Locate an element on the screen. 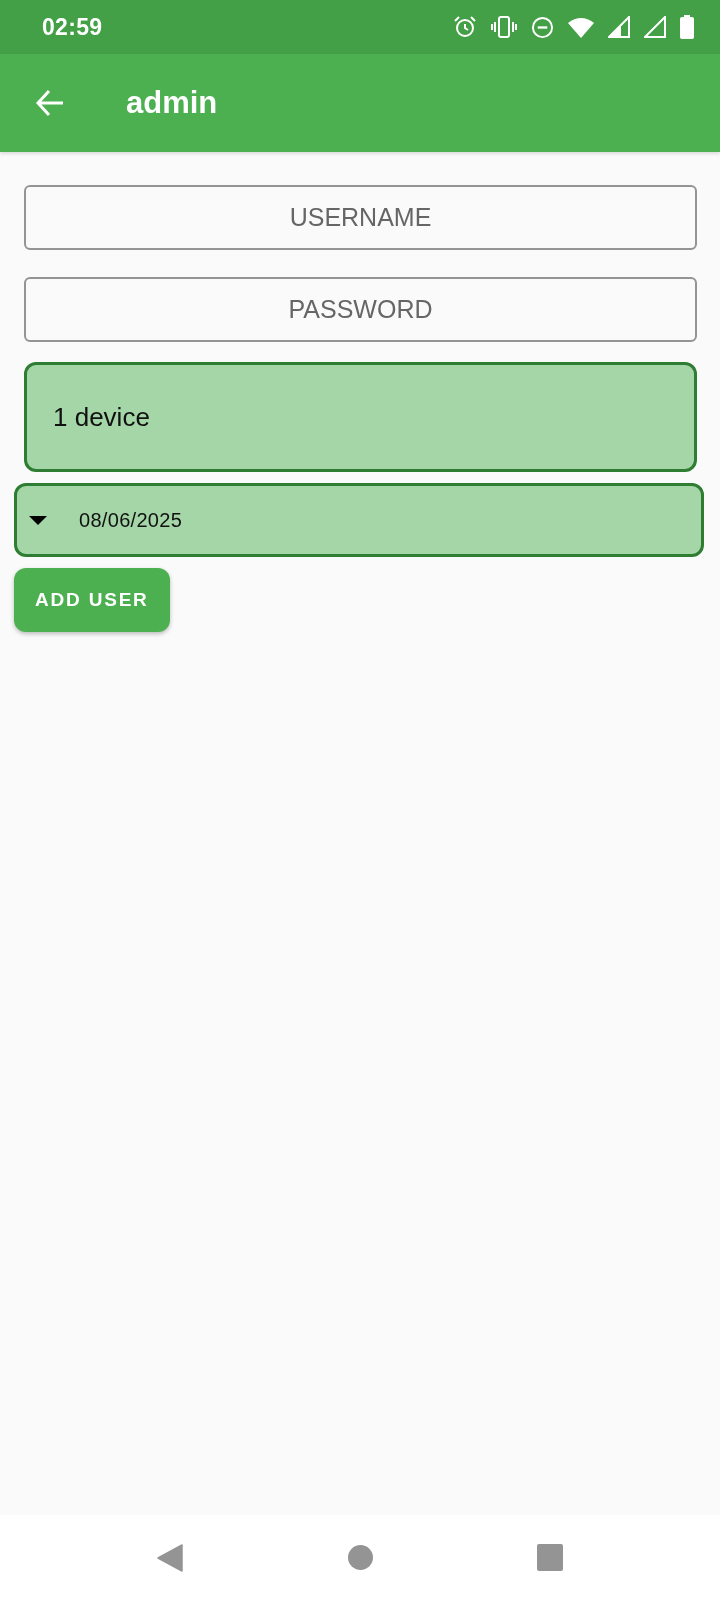 The image size is (720, 1600). nav-home-button is located at coordinates (360, 1557).